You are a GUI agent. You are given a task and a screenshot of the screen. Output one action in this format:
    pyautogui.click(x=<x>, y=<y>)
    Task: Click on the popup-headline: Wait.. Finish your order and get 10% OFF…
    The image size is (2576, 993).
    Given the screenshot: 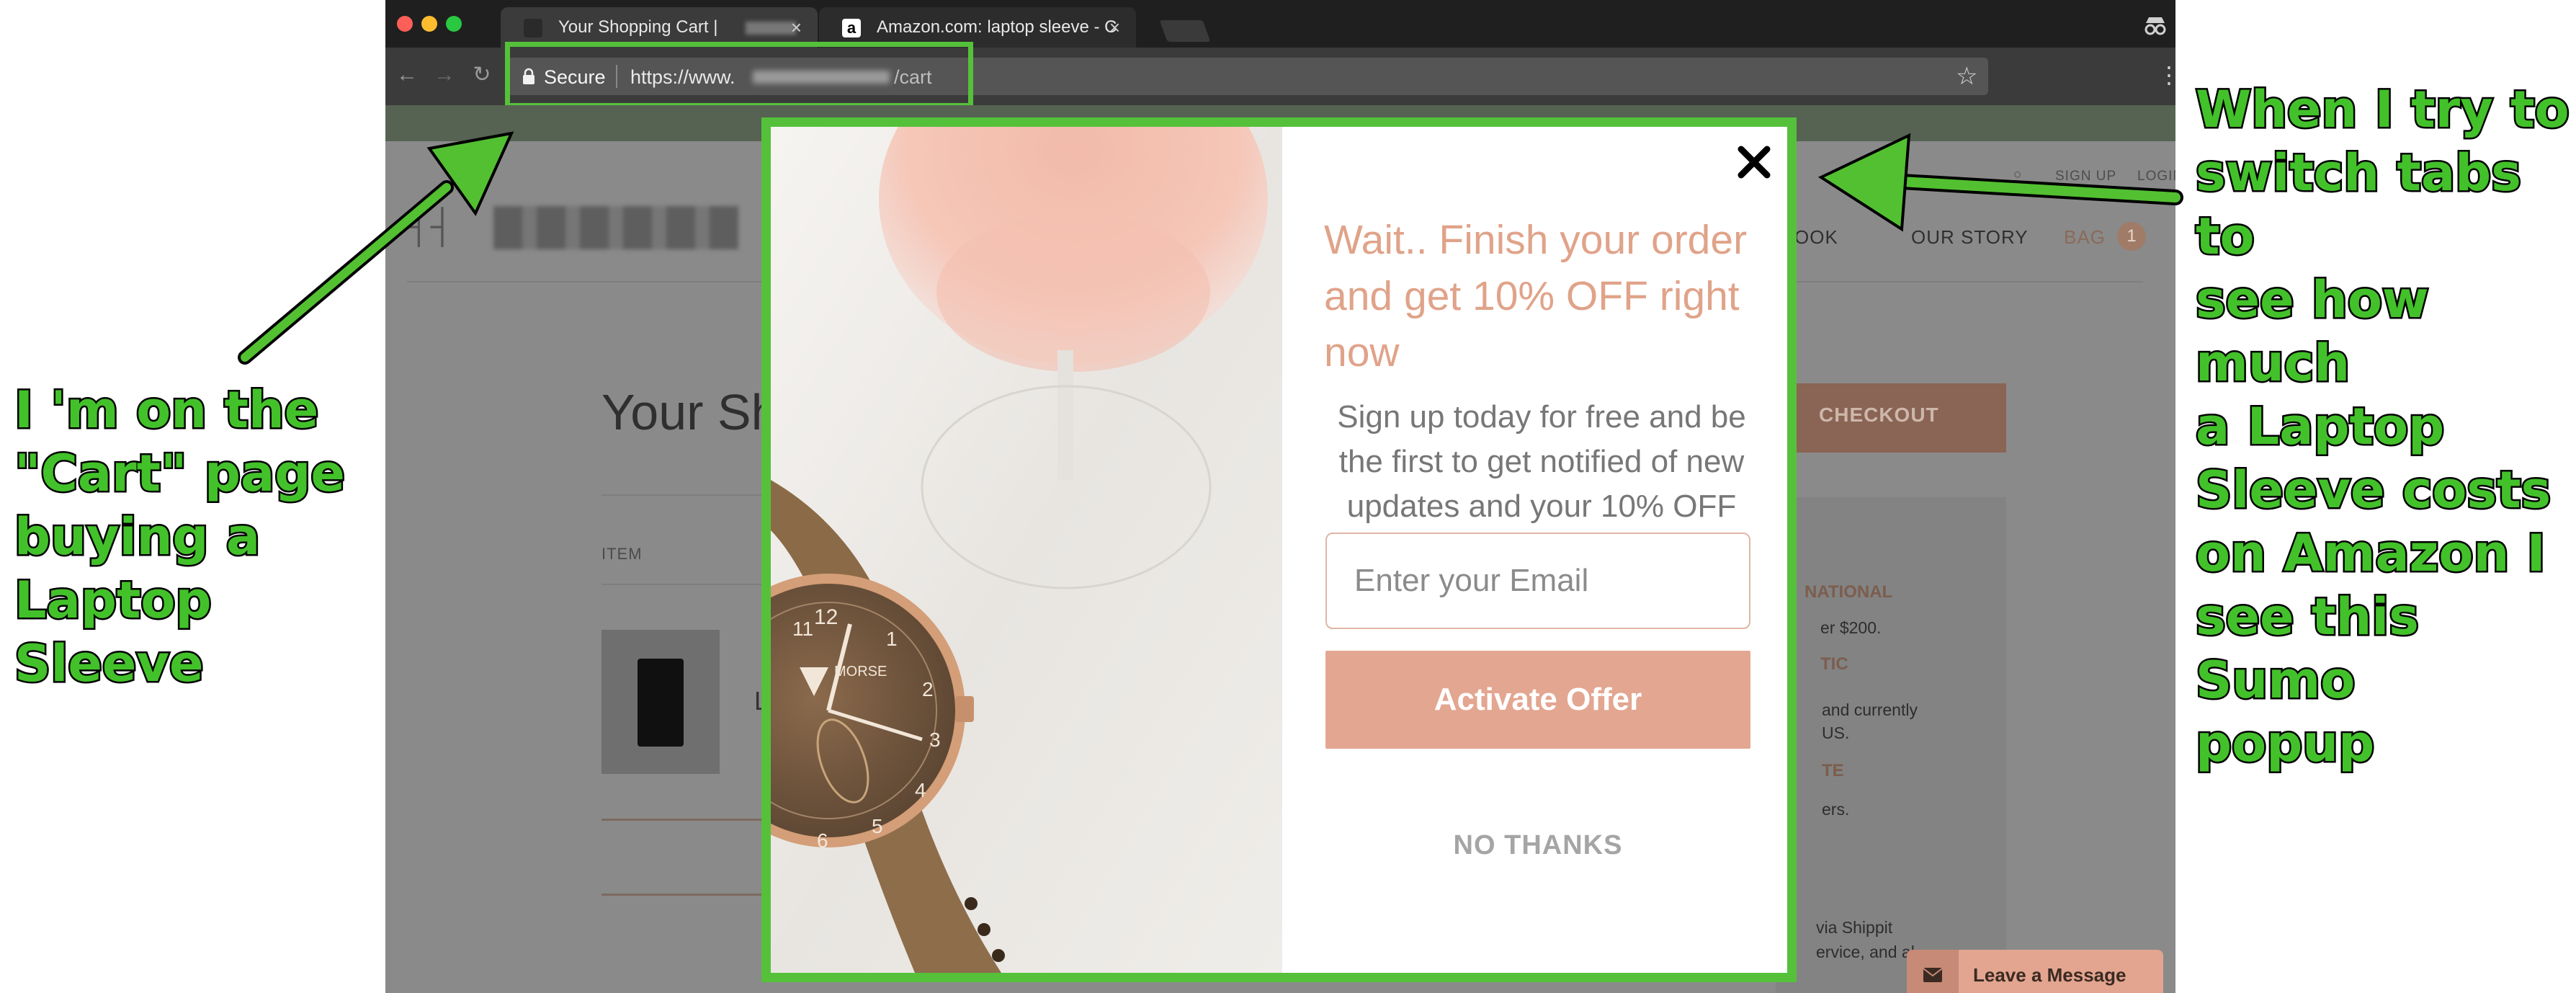 What is the action you would take?
    pyautogui.click(x=1536, y=296)
    